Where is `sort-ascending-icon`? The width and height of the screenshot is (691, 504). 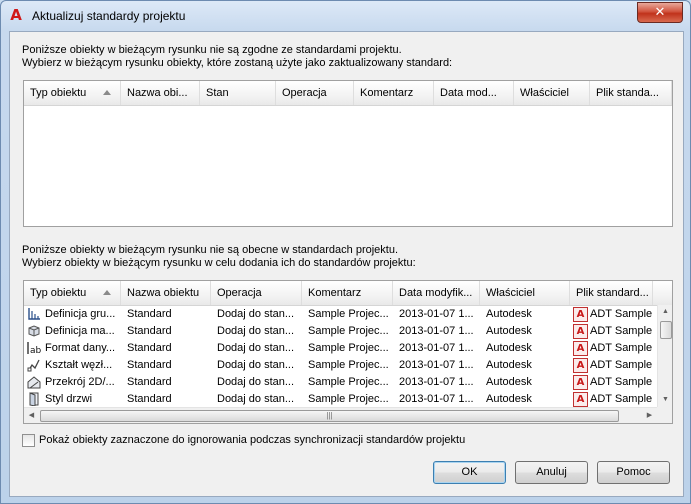 sort-ascending-icon is located at coordinates (107, 292).